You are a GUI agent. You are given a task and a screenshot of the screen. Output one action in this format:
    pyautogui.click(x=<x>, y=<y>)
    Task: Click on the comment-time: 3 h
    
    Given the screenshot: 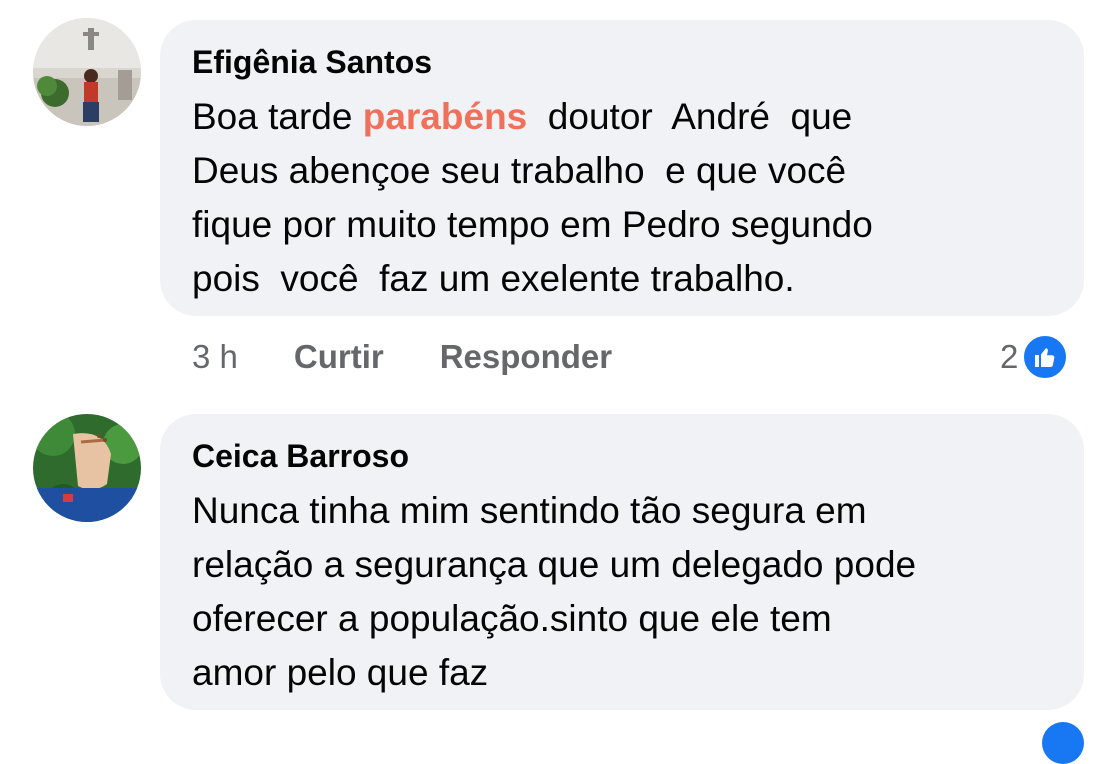 What is the action you would take?
    pyautogui.click(x=215, y=357)
    